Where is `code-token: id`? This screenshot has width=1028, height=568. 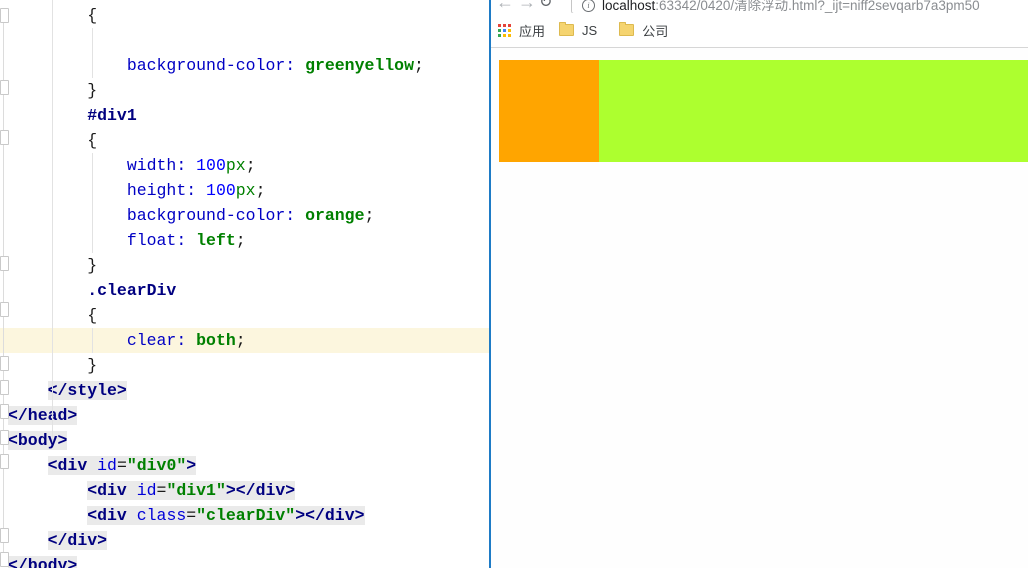
code-token: id is located at coordinates (107, 465).